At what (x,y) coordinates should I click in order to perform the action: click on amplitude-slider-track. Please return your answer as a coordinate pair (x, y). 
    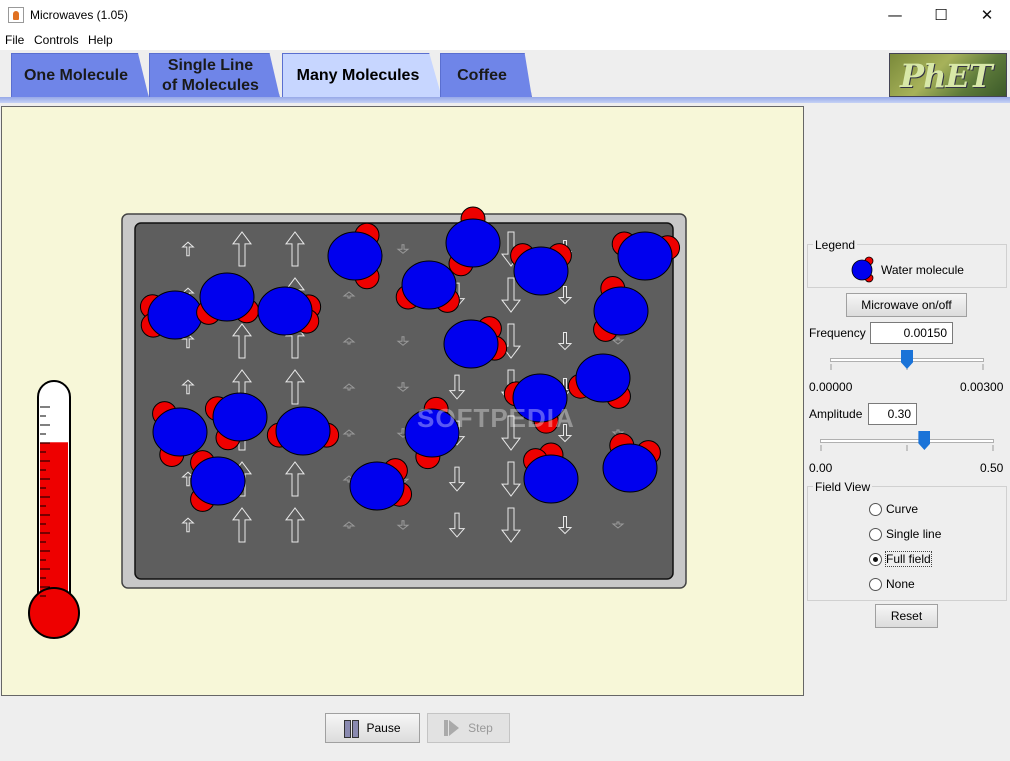
    Looking at the image, I should click on (907, 441).